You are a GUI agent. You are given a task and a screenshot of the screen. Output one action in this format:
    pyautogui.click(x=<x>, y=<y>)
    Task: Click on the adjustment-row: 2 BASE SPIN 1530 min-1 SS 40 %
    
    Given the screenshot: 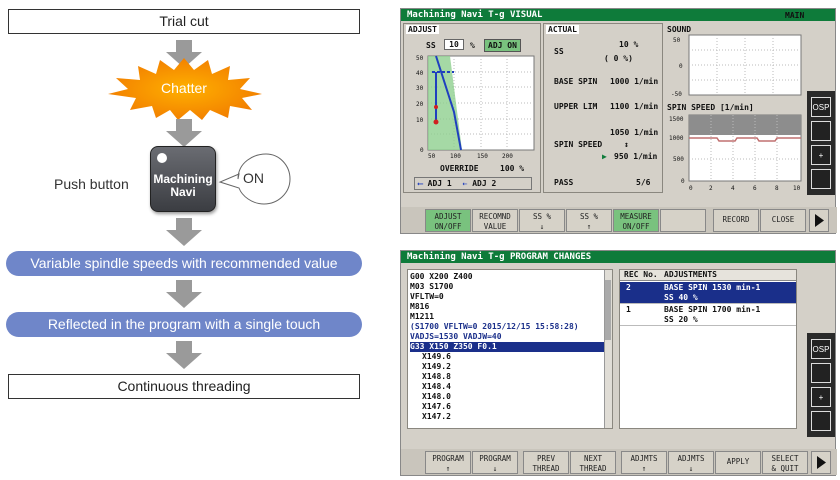 What is the action you would take?
    pyautogui.click(x=708, y=293)
    